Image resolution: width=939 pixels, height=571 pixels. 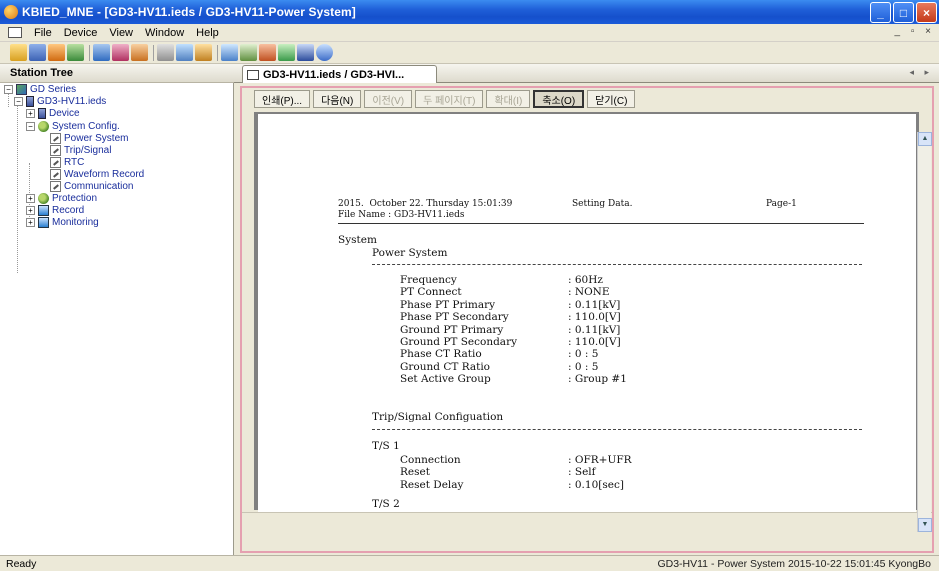 I want to click on report-row-value: : 0.11[kV], so click(x=594, y=329).